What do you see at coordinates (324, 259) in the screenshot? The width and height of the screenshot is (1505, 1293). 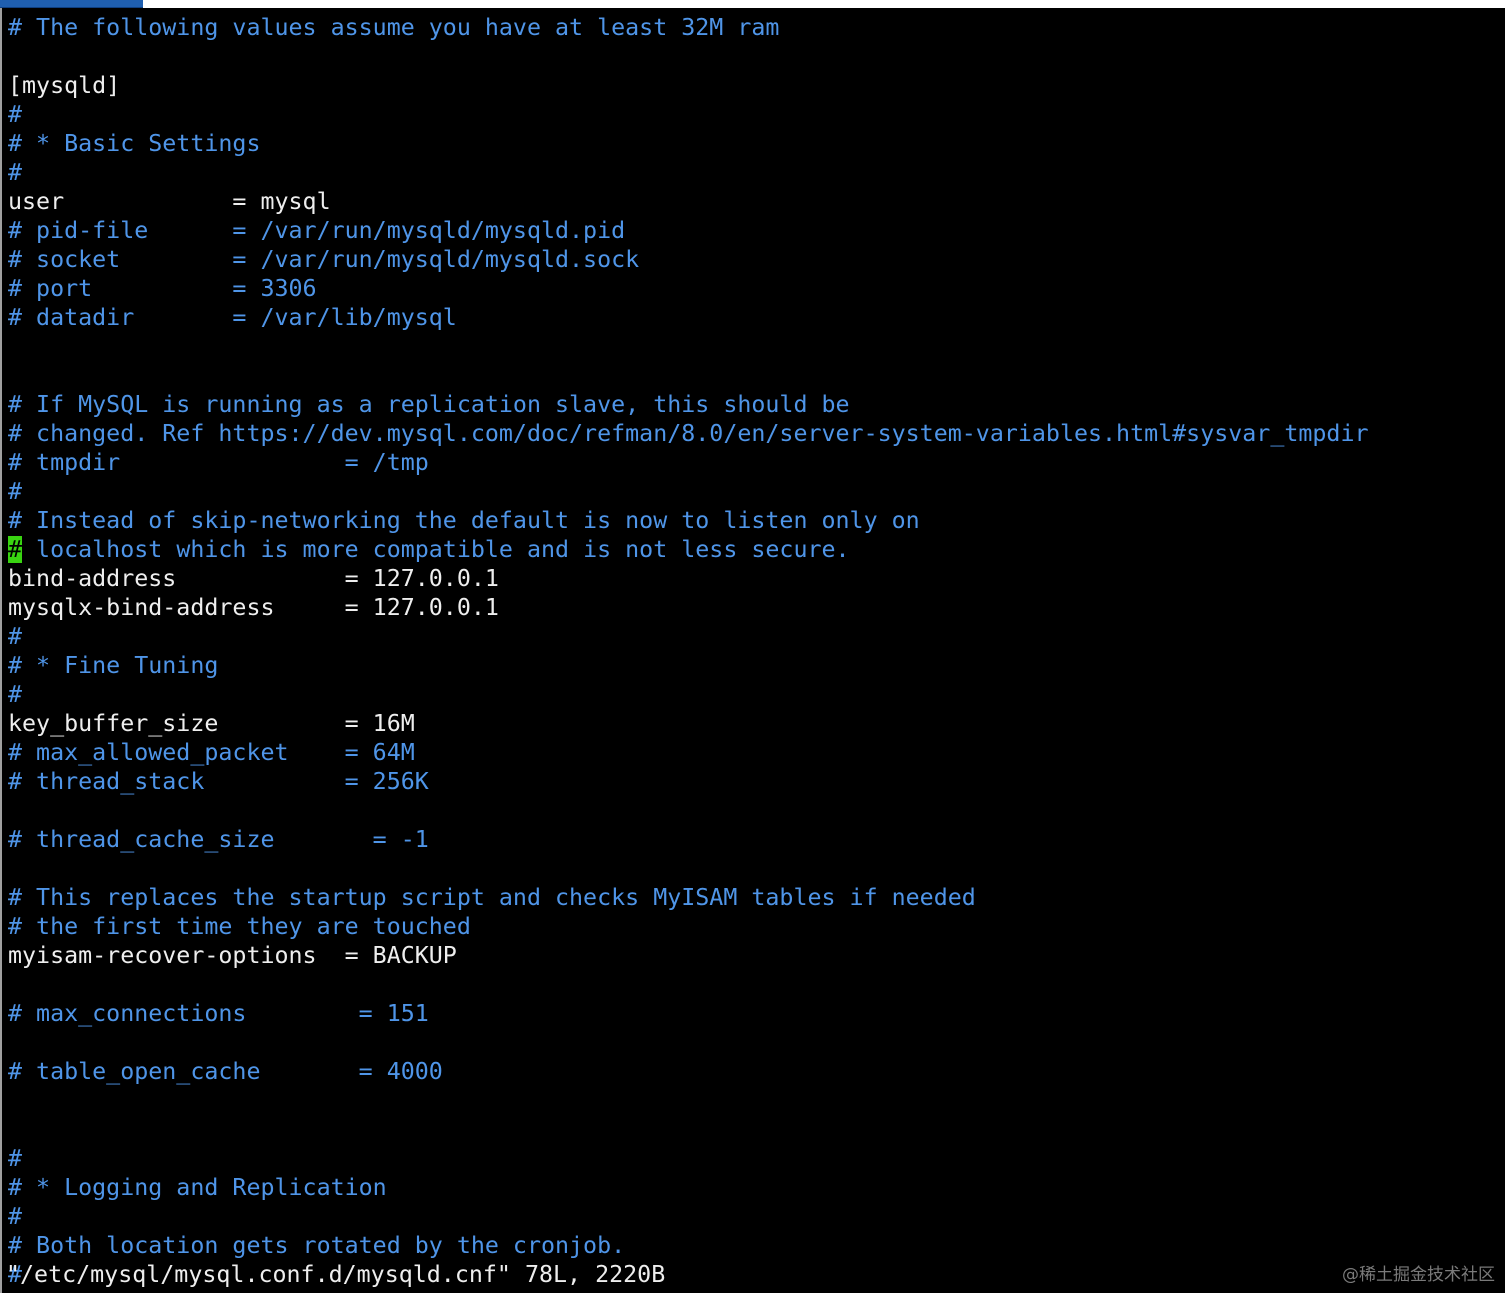 I see `comment-line: # socket = /var/run/mysqld/mysqld.sock` at bounding box center [324, 259].